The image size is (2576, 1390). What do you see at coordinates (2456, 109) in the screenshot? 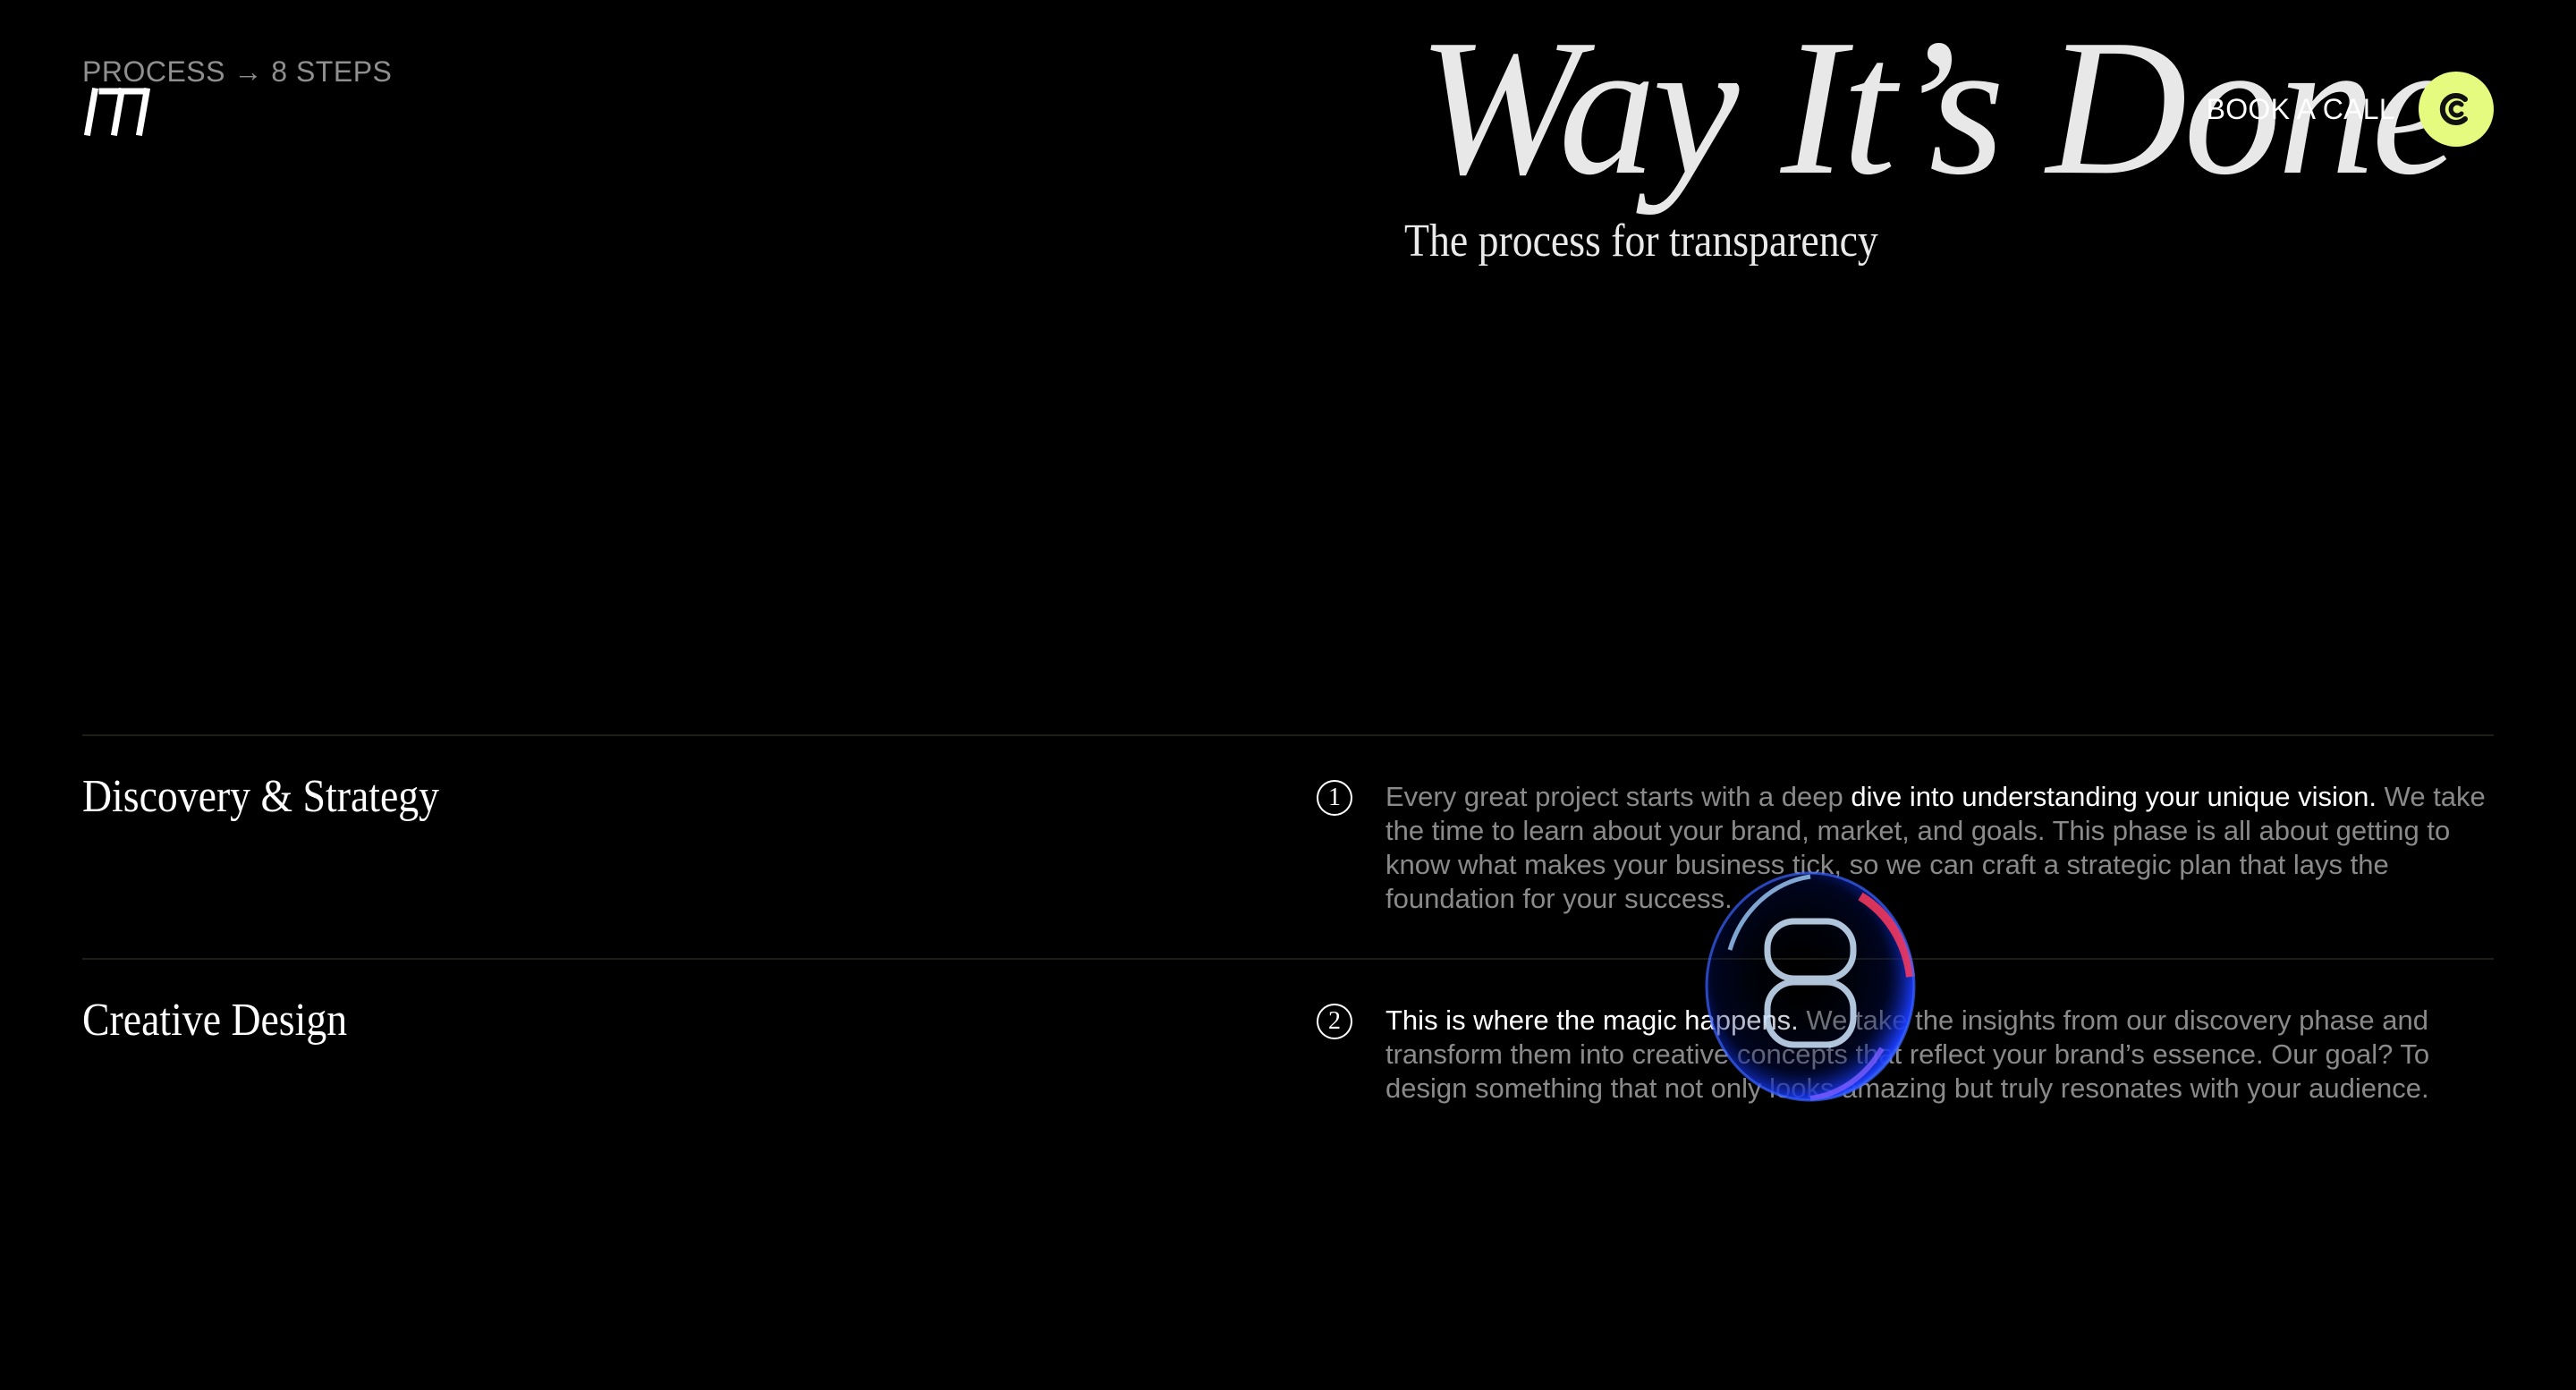
I see `calendly-icon` at bounding box center [2456, 109].